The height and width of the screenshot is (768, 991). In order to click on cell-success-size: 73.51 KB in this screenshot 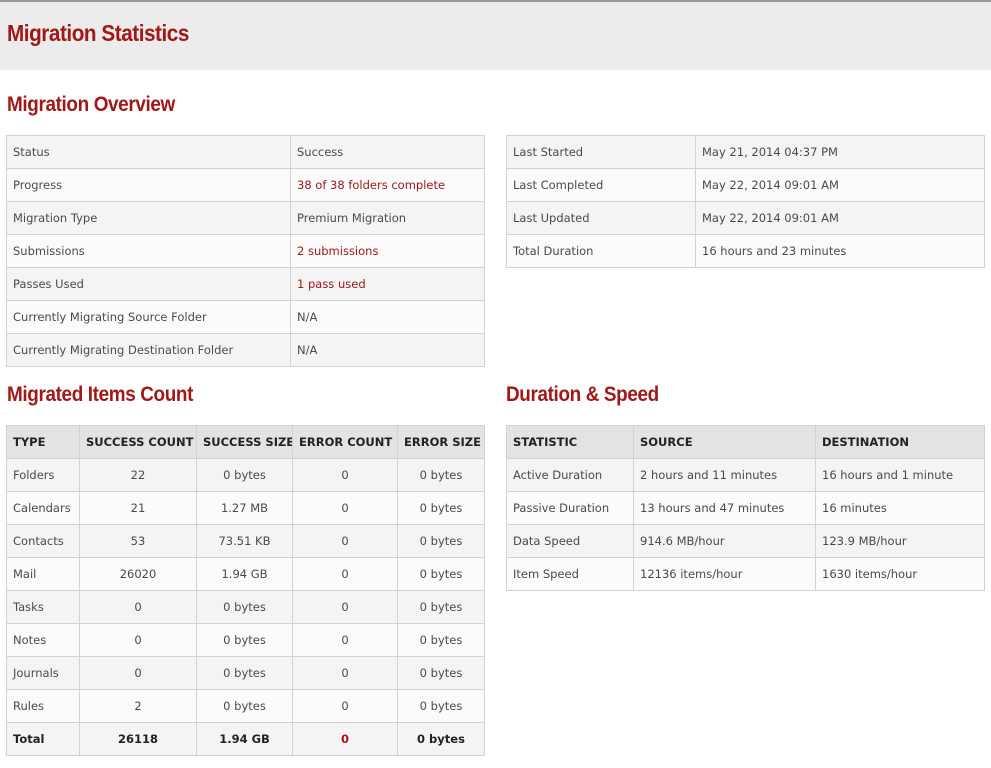, I will do `click(244, 541)`.